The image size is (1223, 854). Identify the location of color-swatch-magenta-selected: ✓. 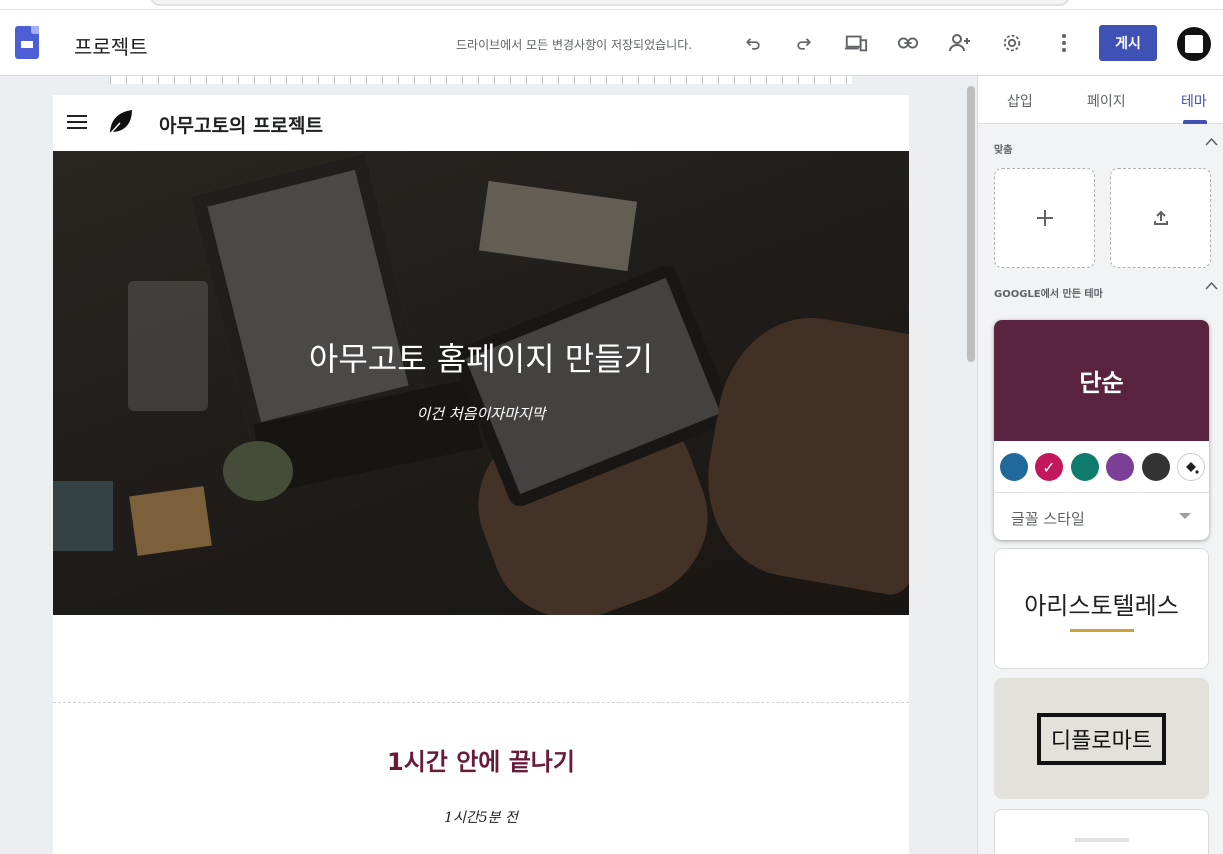
(1049, 467).